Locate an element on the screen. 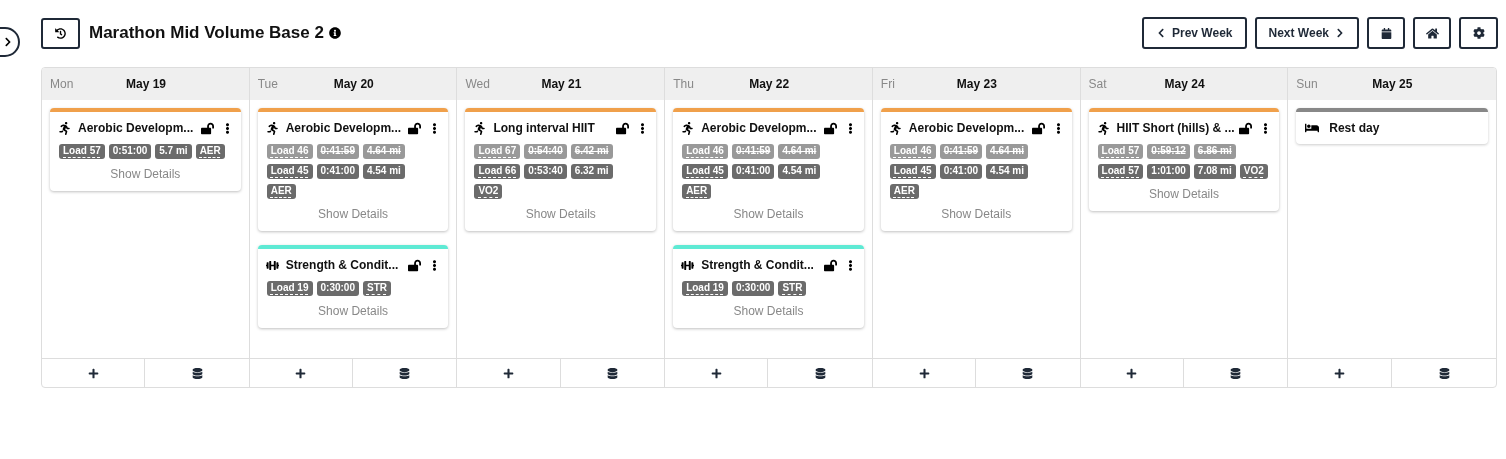 The height and width of the screenshot is (459, 1506). stat-tag: 0:53:40 is located at coordinates (545, 171).